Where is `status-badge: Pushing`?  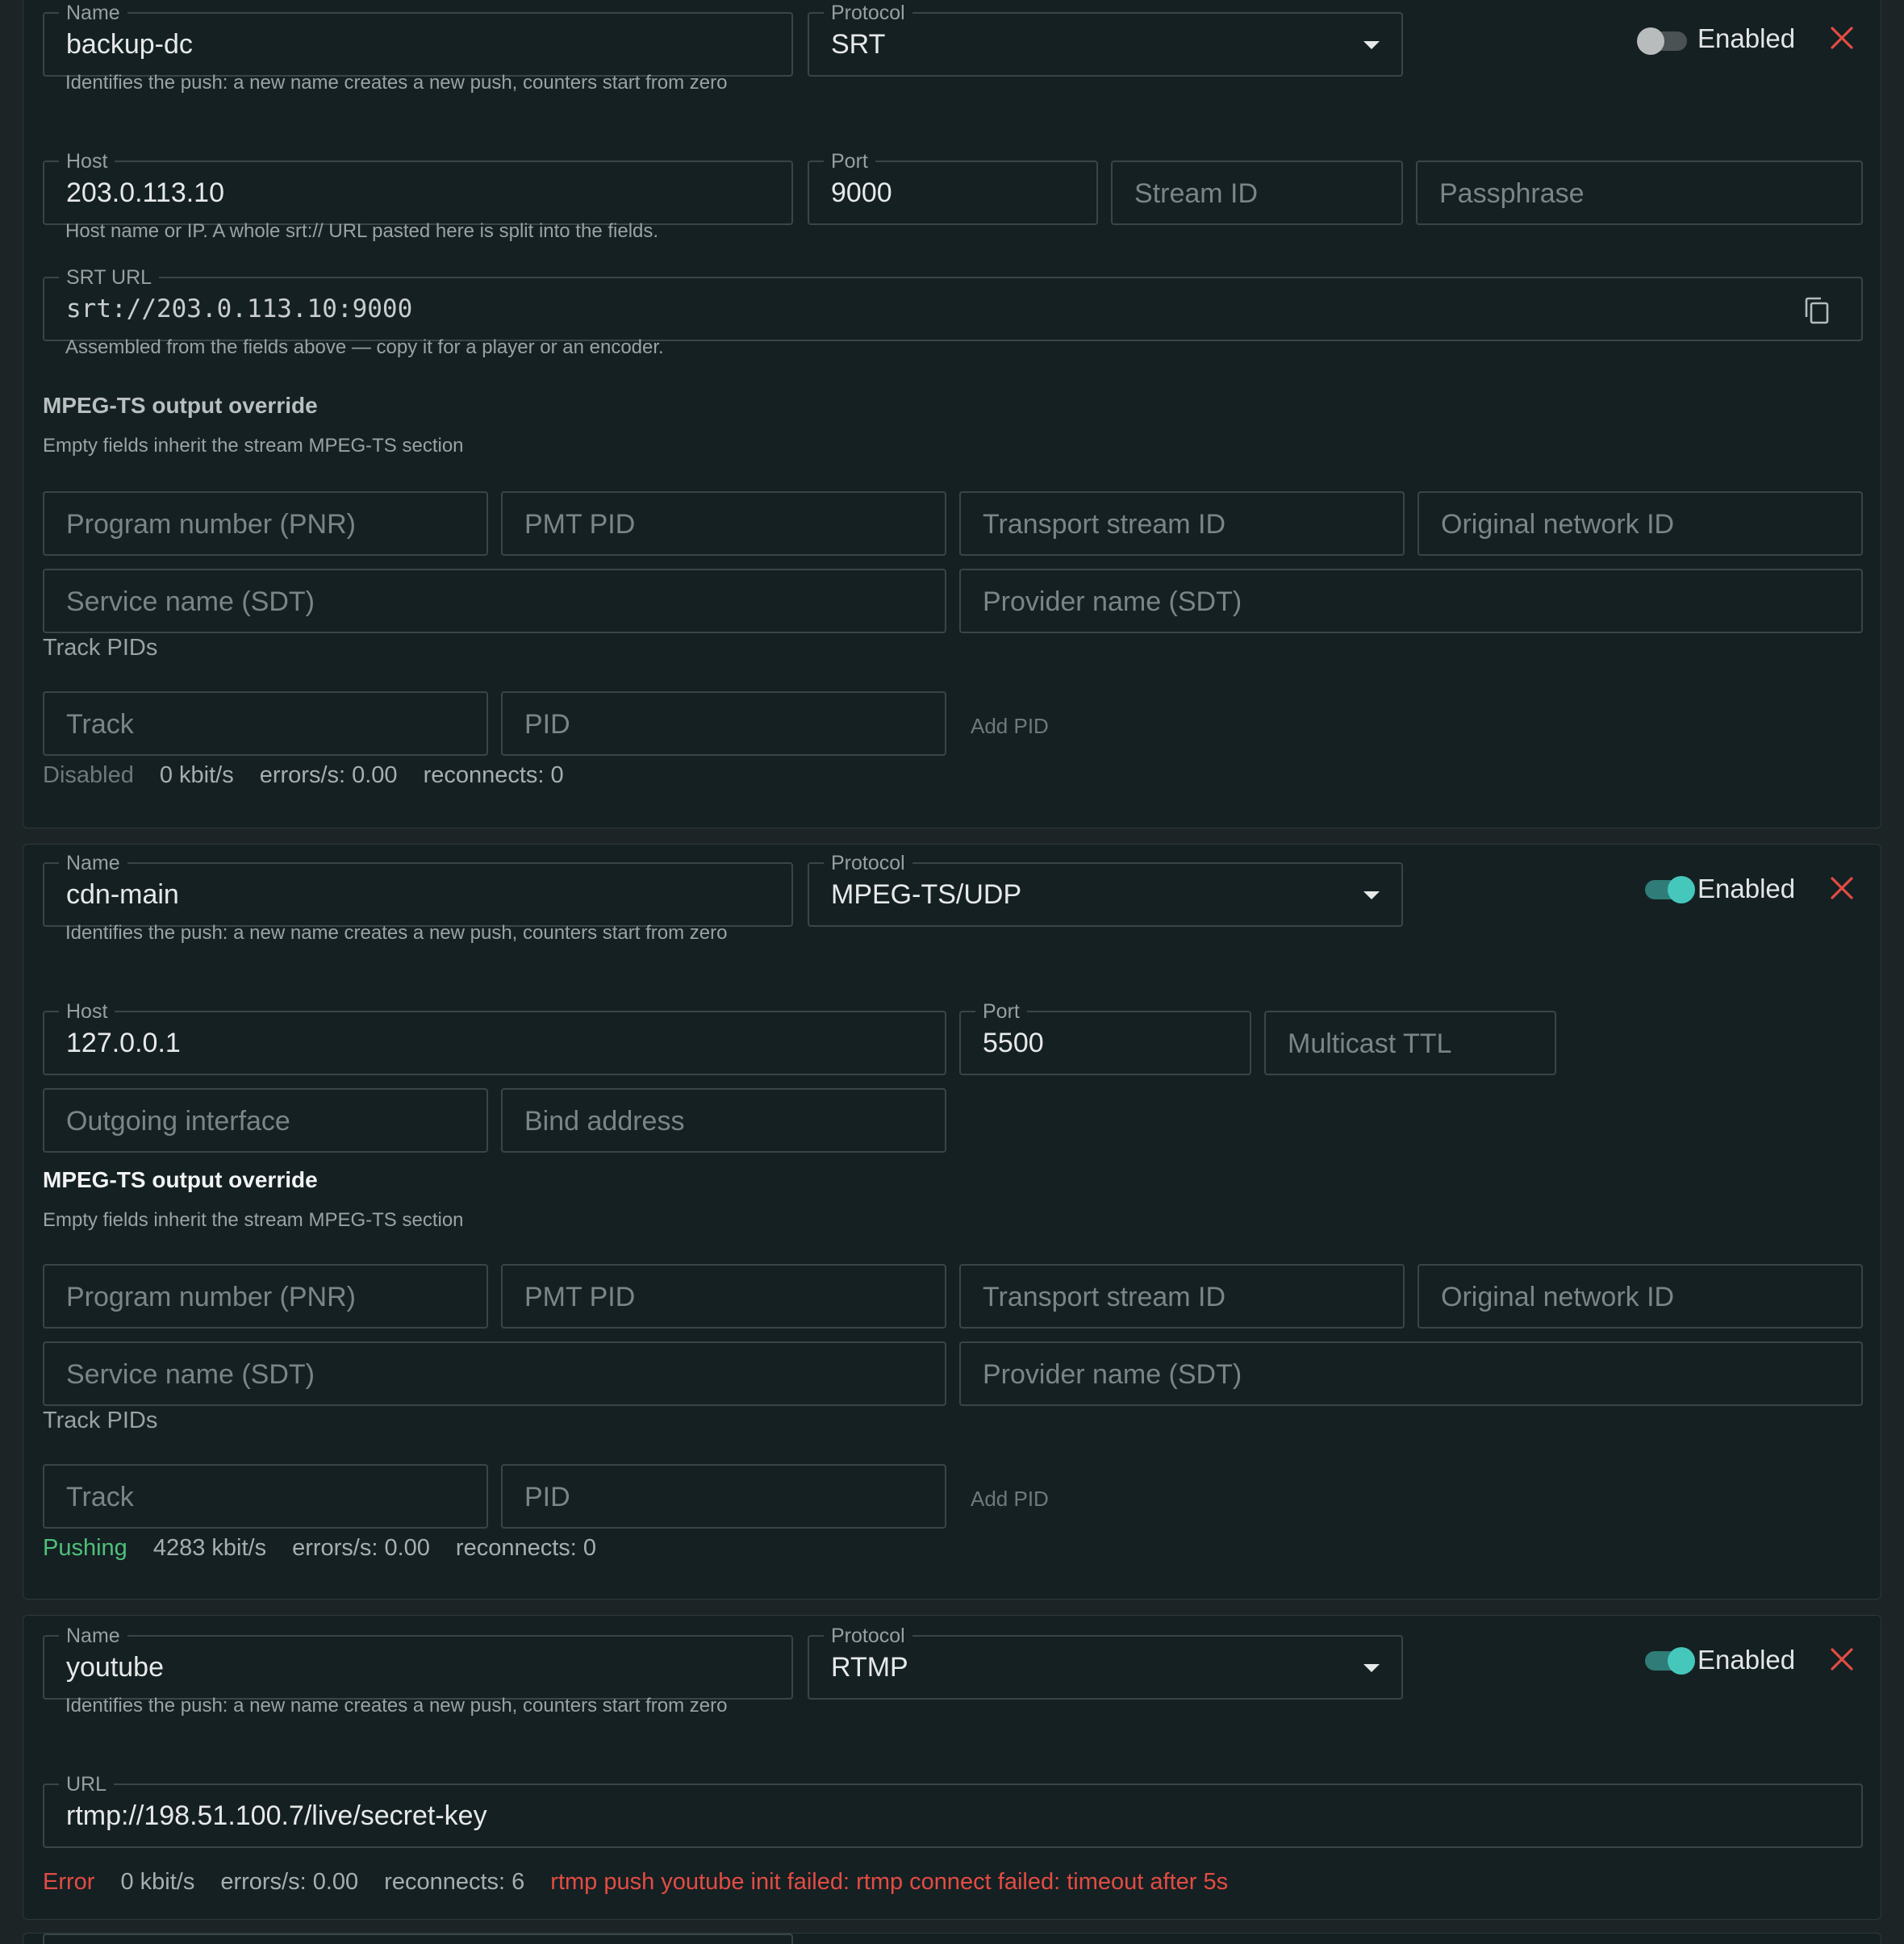 status-badge: Pushing is located at coordinates (85, 1548).